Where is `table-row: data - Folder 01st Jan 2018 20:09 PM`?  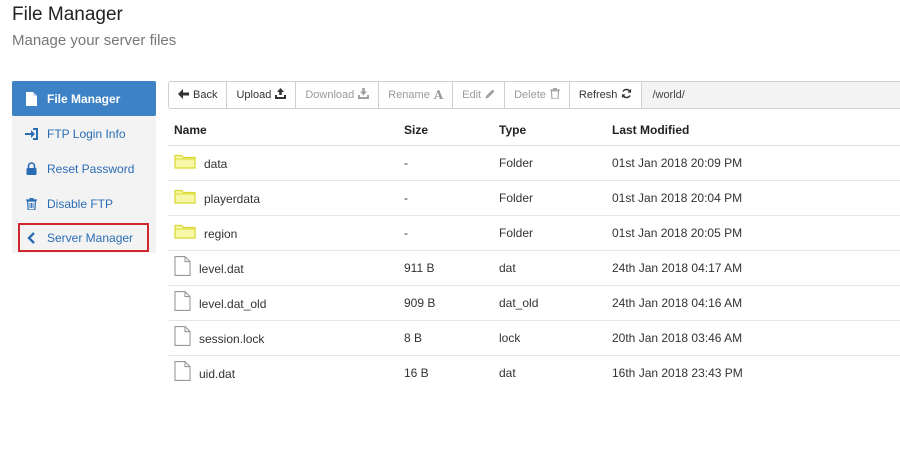
table-row: data - Folder 01st Jan 2018 20:09 PM is located at coordinates (534, 163).